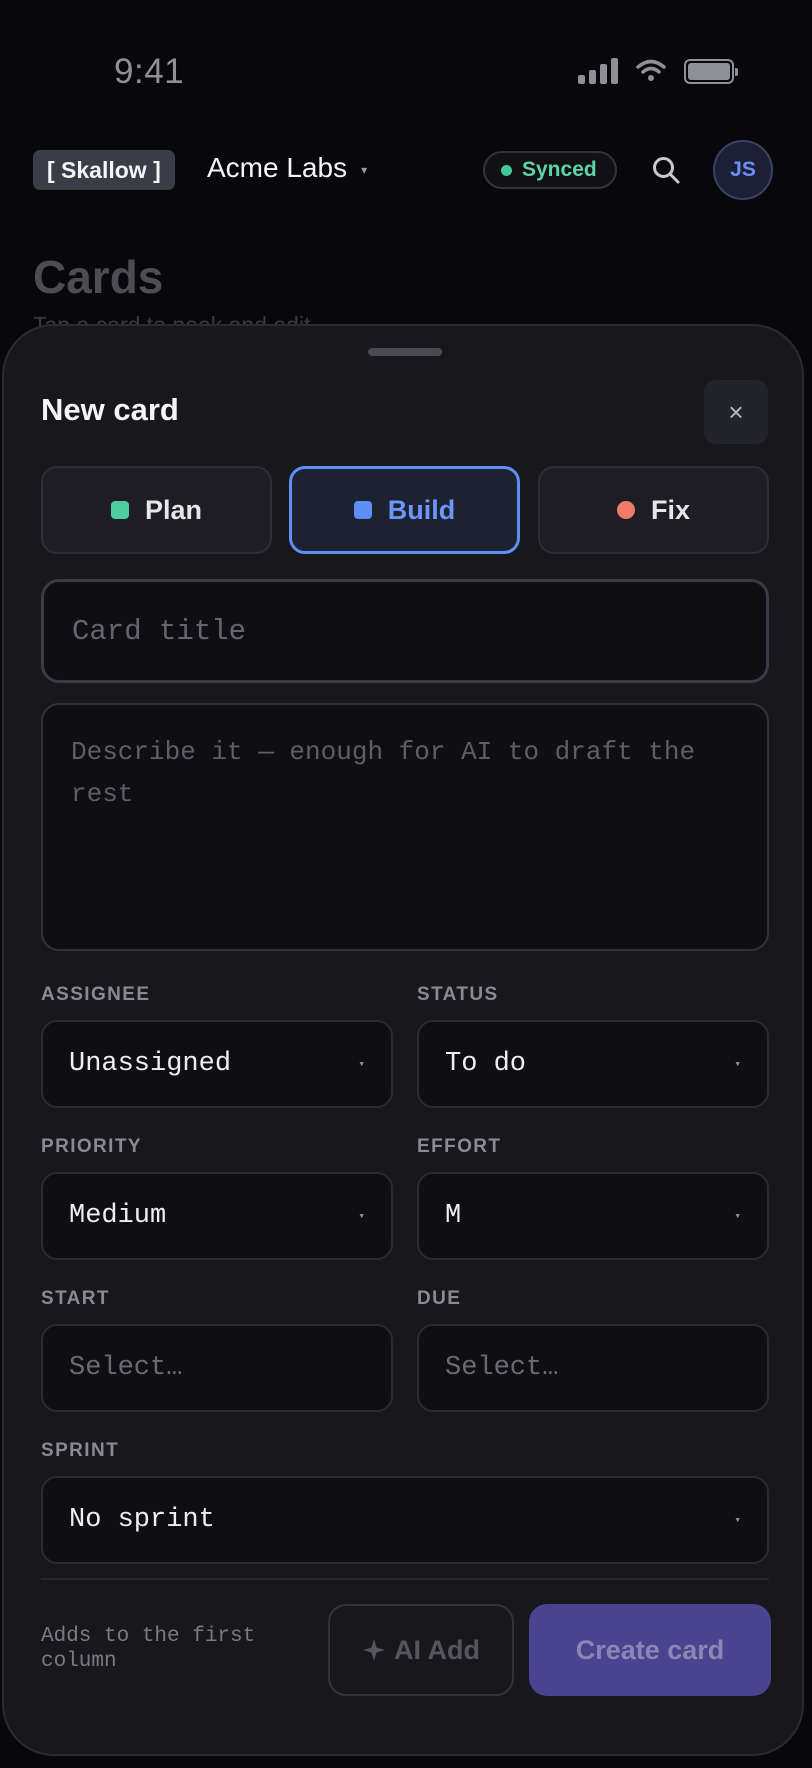 Image resolution: width=812 pixels, height=1768 pixels. I want to click on close-button: ×, so click(736, 412).